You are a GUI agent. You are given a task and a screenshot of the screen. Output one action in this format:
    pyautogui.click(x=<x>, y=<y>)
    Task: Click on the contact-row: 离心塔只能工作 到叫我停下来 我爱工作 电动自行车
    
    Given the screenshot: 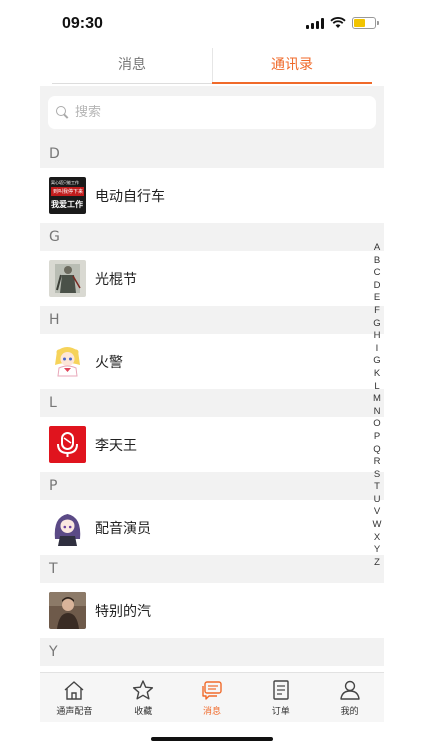 What is the action you would take?
    pyautogui.click(x=212, y=195)
    